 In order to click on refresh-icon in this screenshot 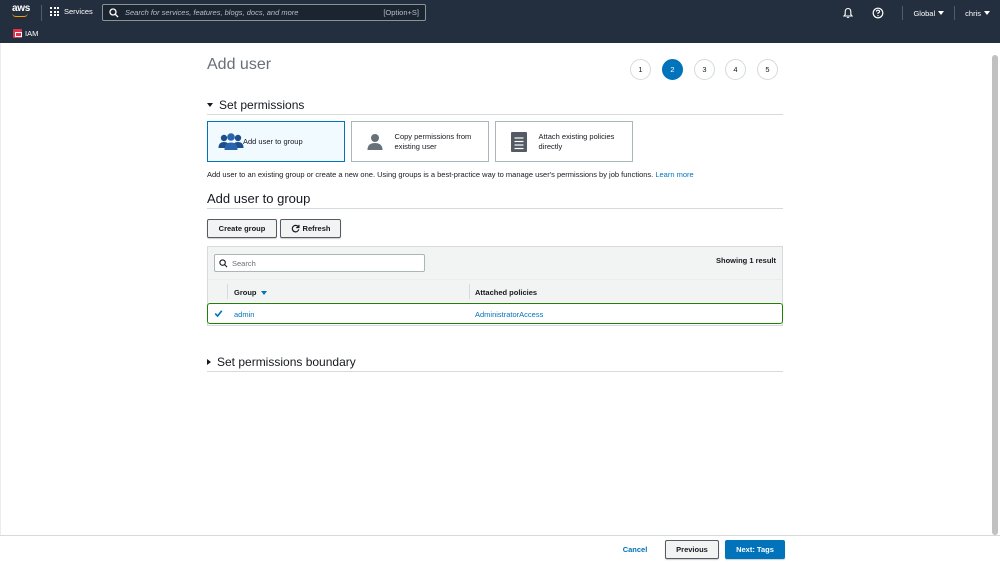, I will do `click(295, 228)`.